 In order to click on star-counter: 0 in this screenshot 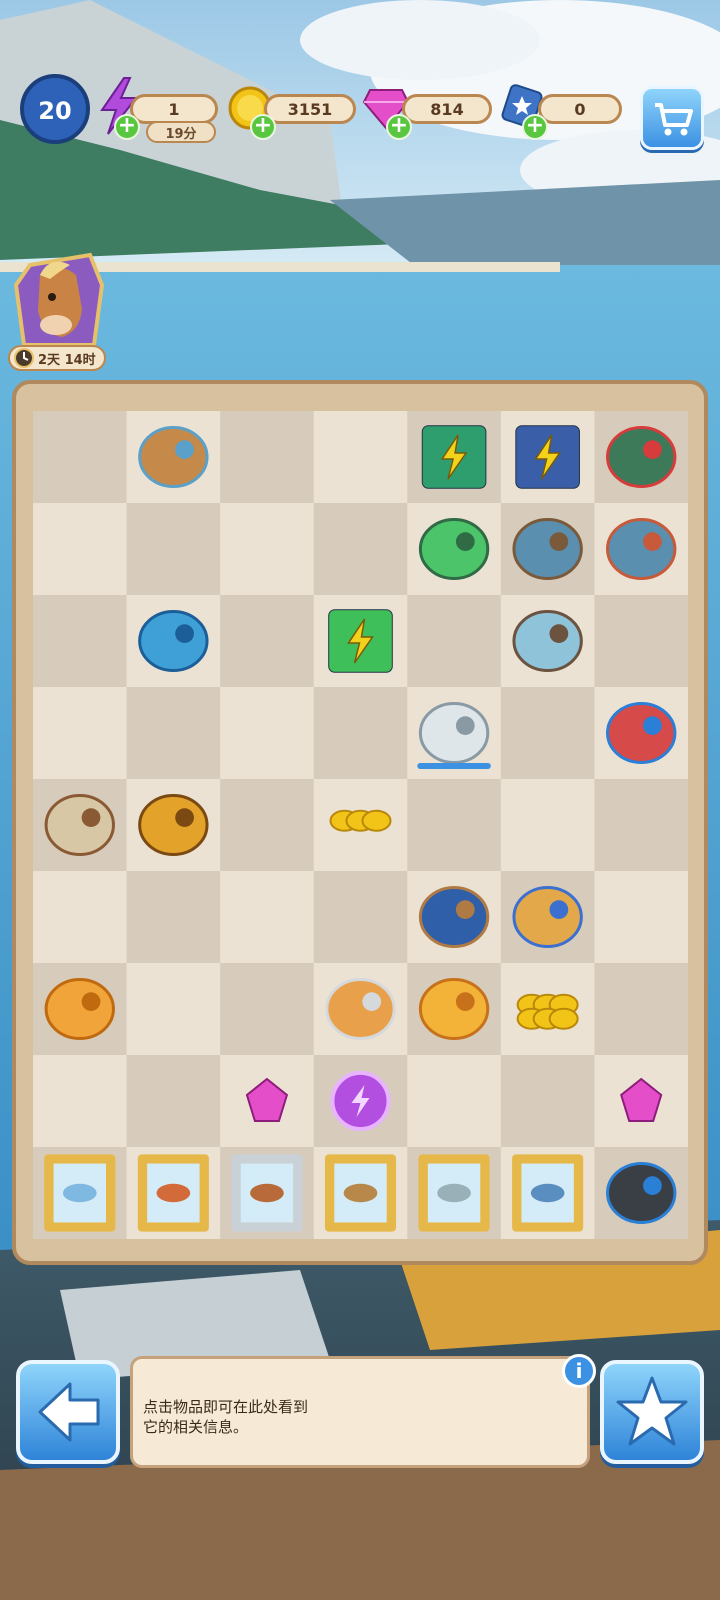, I will do `click(580, 109)`.